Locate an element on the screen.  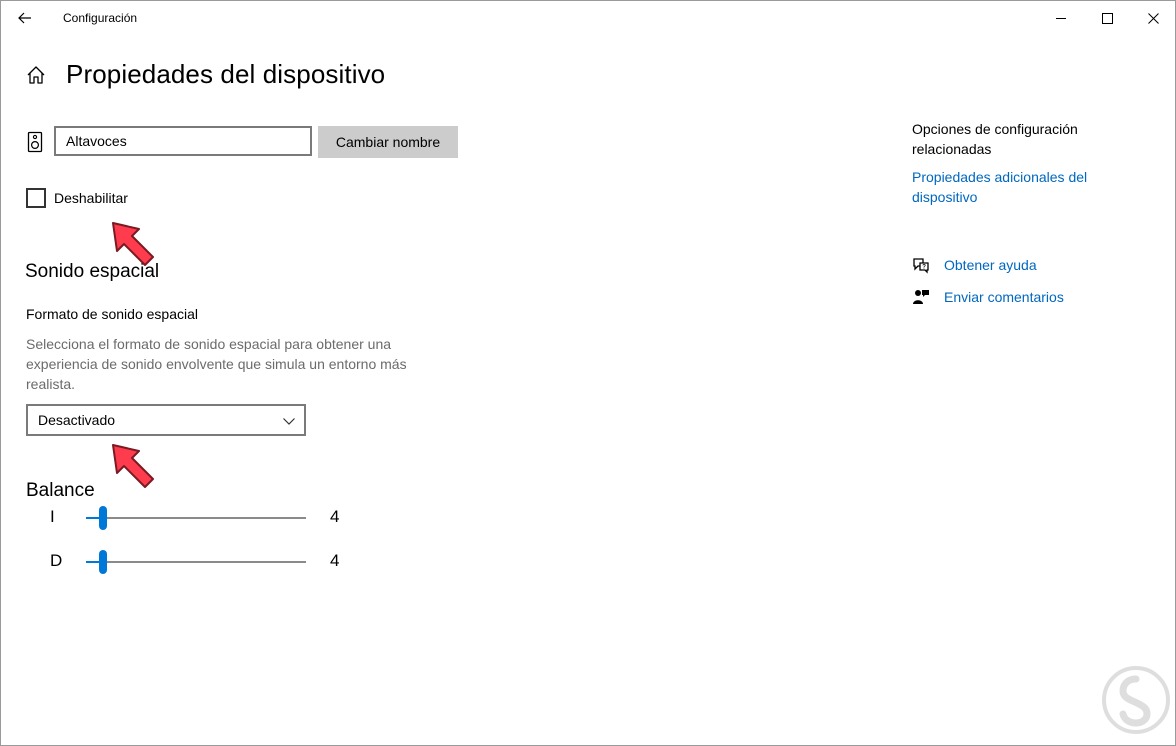
page-title: Propiedades del dispositivo is located at coordinates (226, 74).